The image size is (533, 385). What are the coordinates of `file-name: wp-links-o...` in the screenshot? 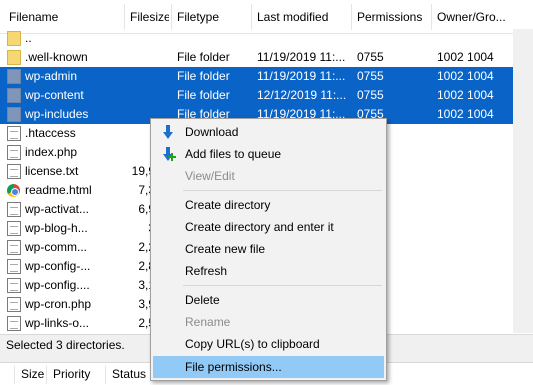 It's located at (57, 323).